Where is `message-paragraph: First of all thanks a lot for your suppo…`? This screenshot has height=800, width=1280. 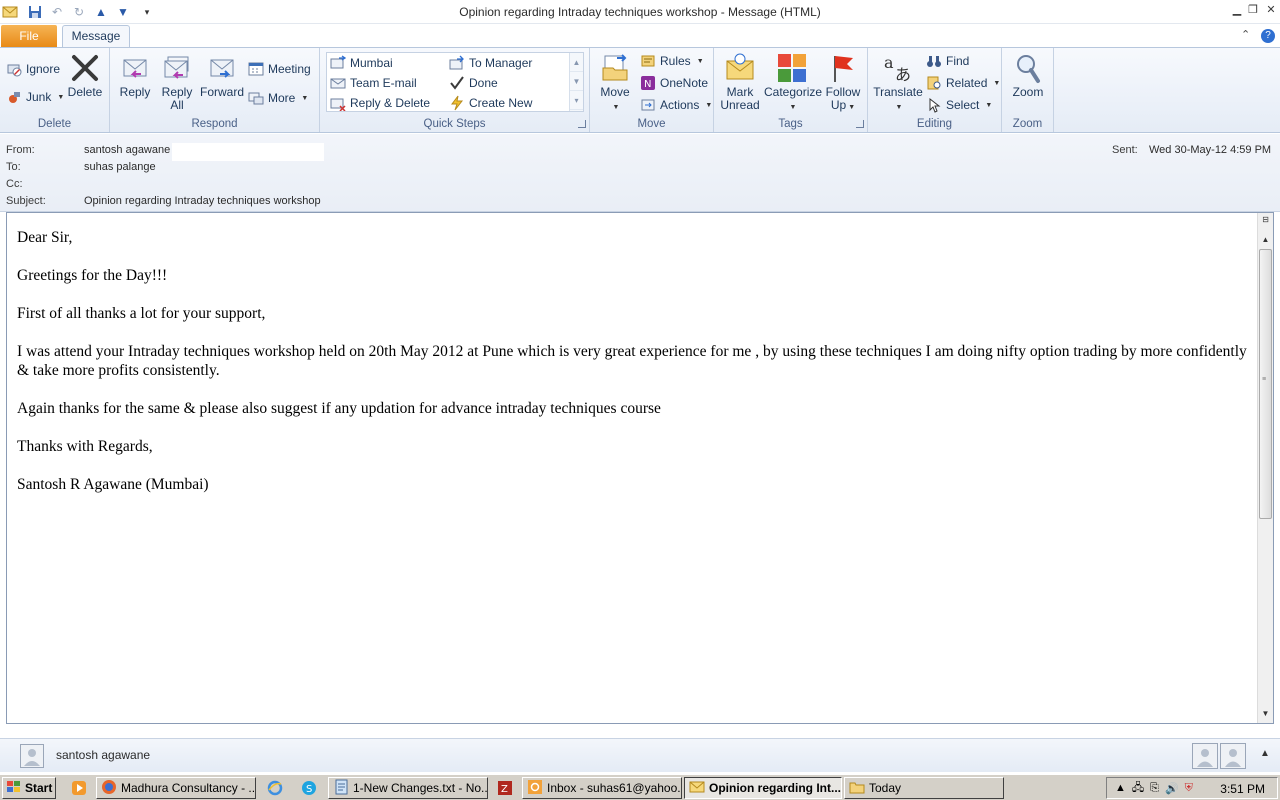 message-paragraph: First of all thanks a lot for your suppo… is located at coordinates (141, 313).